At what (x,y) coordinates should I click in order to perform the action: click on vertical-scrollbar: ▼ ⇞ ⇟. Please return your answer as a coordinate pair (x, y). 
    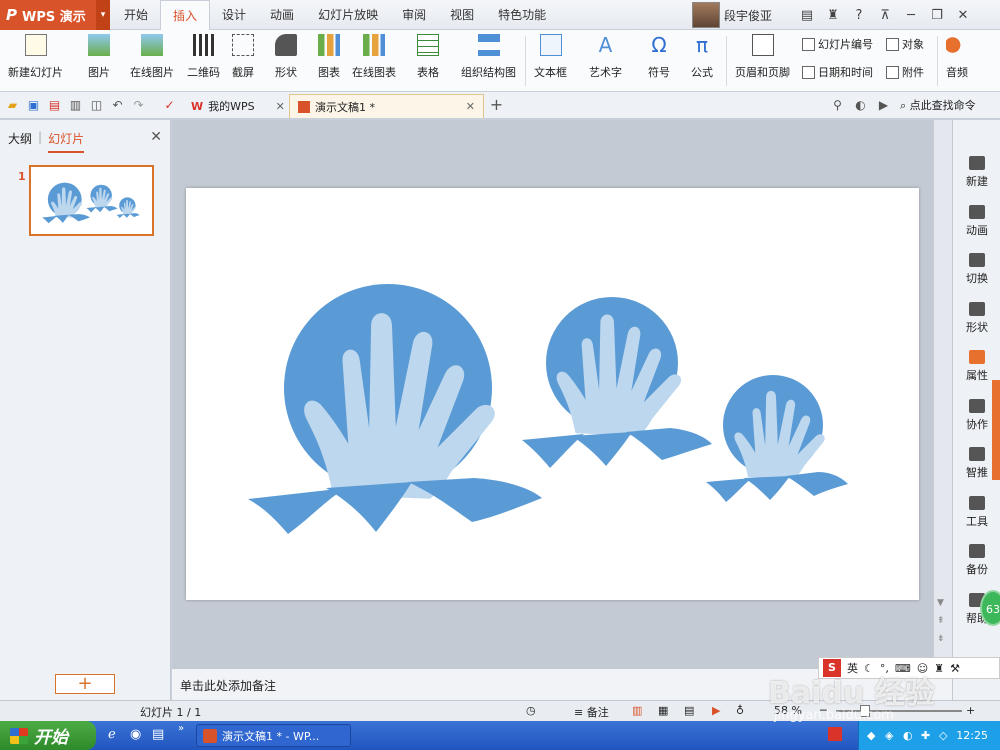
    Looking at the image, I should click on (943, 394).